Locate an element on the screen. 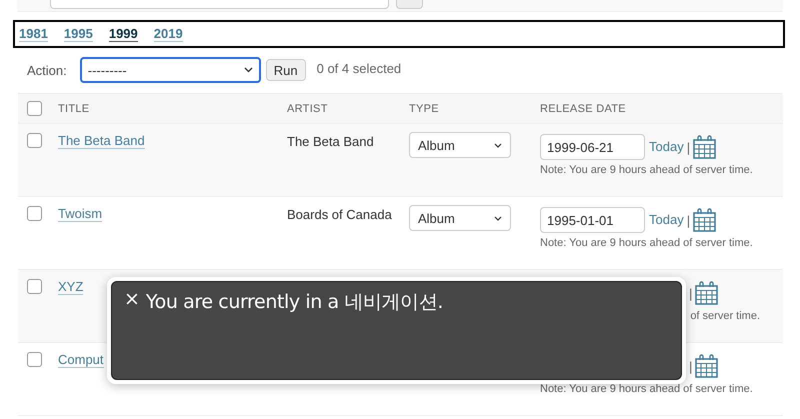 The height and width of the screenshot is (419, 800). column-header: TYPE is located at coordinates (474, 108).